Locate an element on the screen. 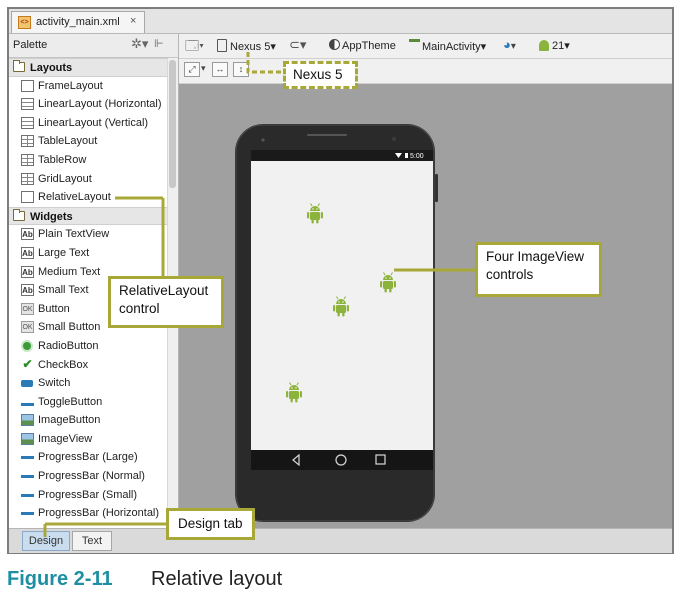  tab-design: Design is located at coordinates (46, 541).